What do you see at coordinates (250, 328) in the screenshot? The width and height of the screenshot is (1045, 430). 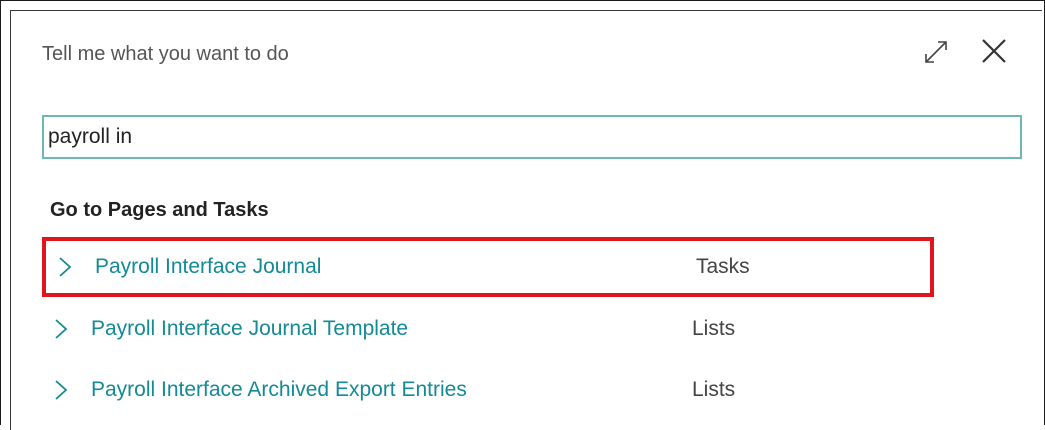 I see `result-name: Payroll Interface Journal Template` at bounding box center [250, 328].